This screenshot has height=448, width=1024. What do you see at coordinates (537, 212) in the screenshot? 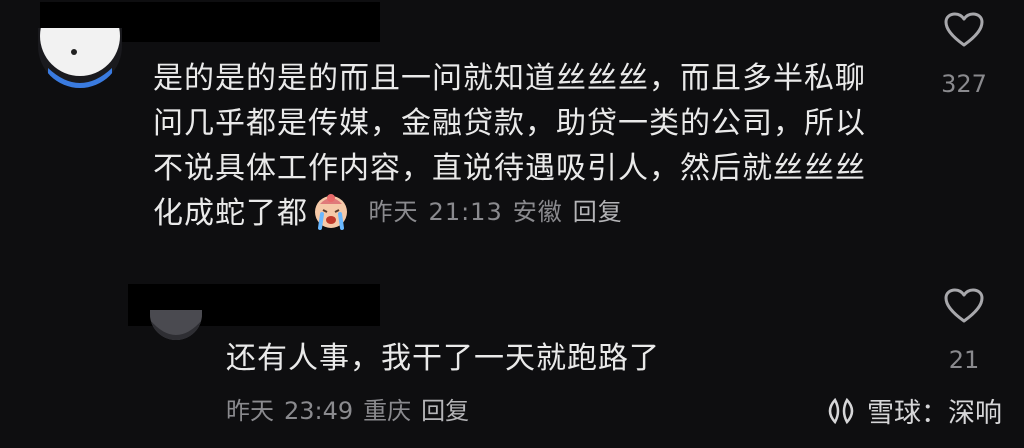
I see `comment-location: 安徽` at bounding box center [537, 212].